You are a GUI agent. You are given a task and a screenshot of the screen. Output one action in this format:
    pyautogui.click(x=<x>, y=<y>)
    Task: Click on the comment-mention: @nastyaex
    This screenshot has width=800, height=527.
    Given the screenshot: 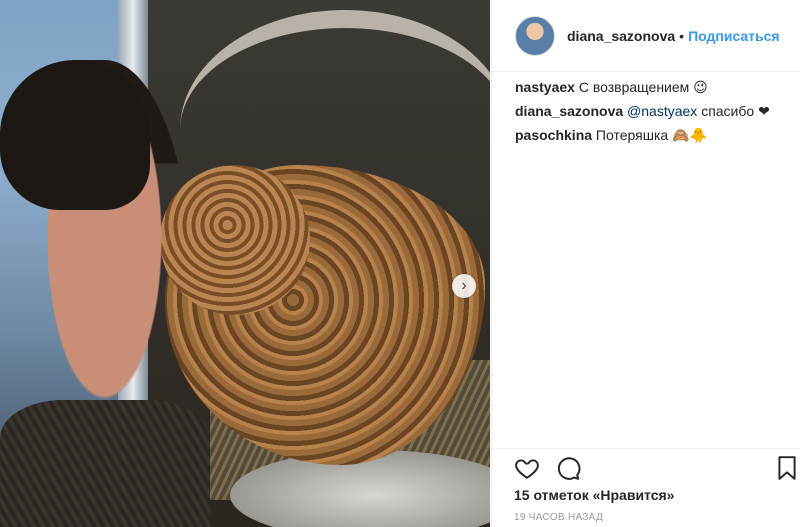 What is the action you would take?
    pyautogui.click(x=662, y=111)
    